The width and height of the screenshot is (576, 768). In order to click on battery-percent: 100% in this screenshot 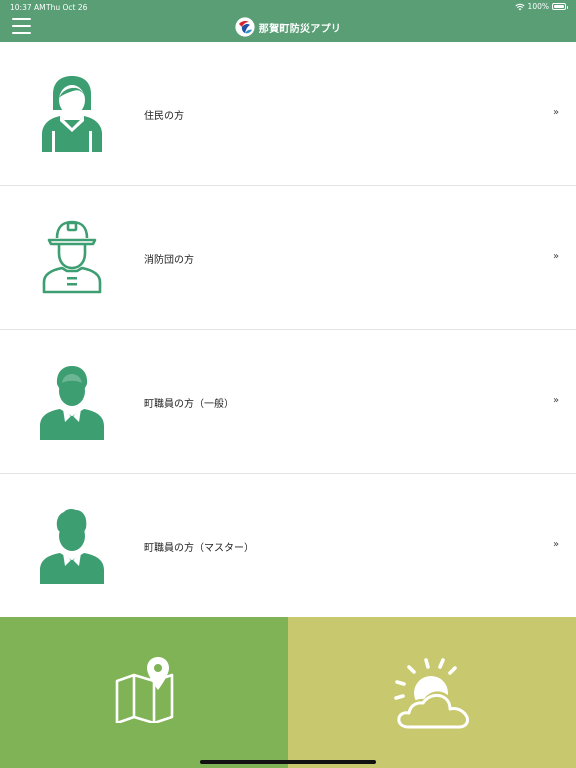, I will do `click(538, 6)`.